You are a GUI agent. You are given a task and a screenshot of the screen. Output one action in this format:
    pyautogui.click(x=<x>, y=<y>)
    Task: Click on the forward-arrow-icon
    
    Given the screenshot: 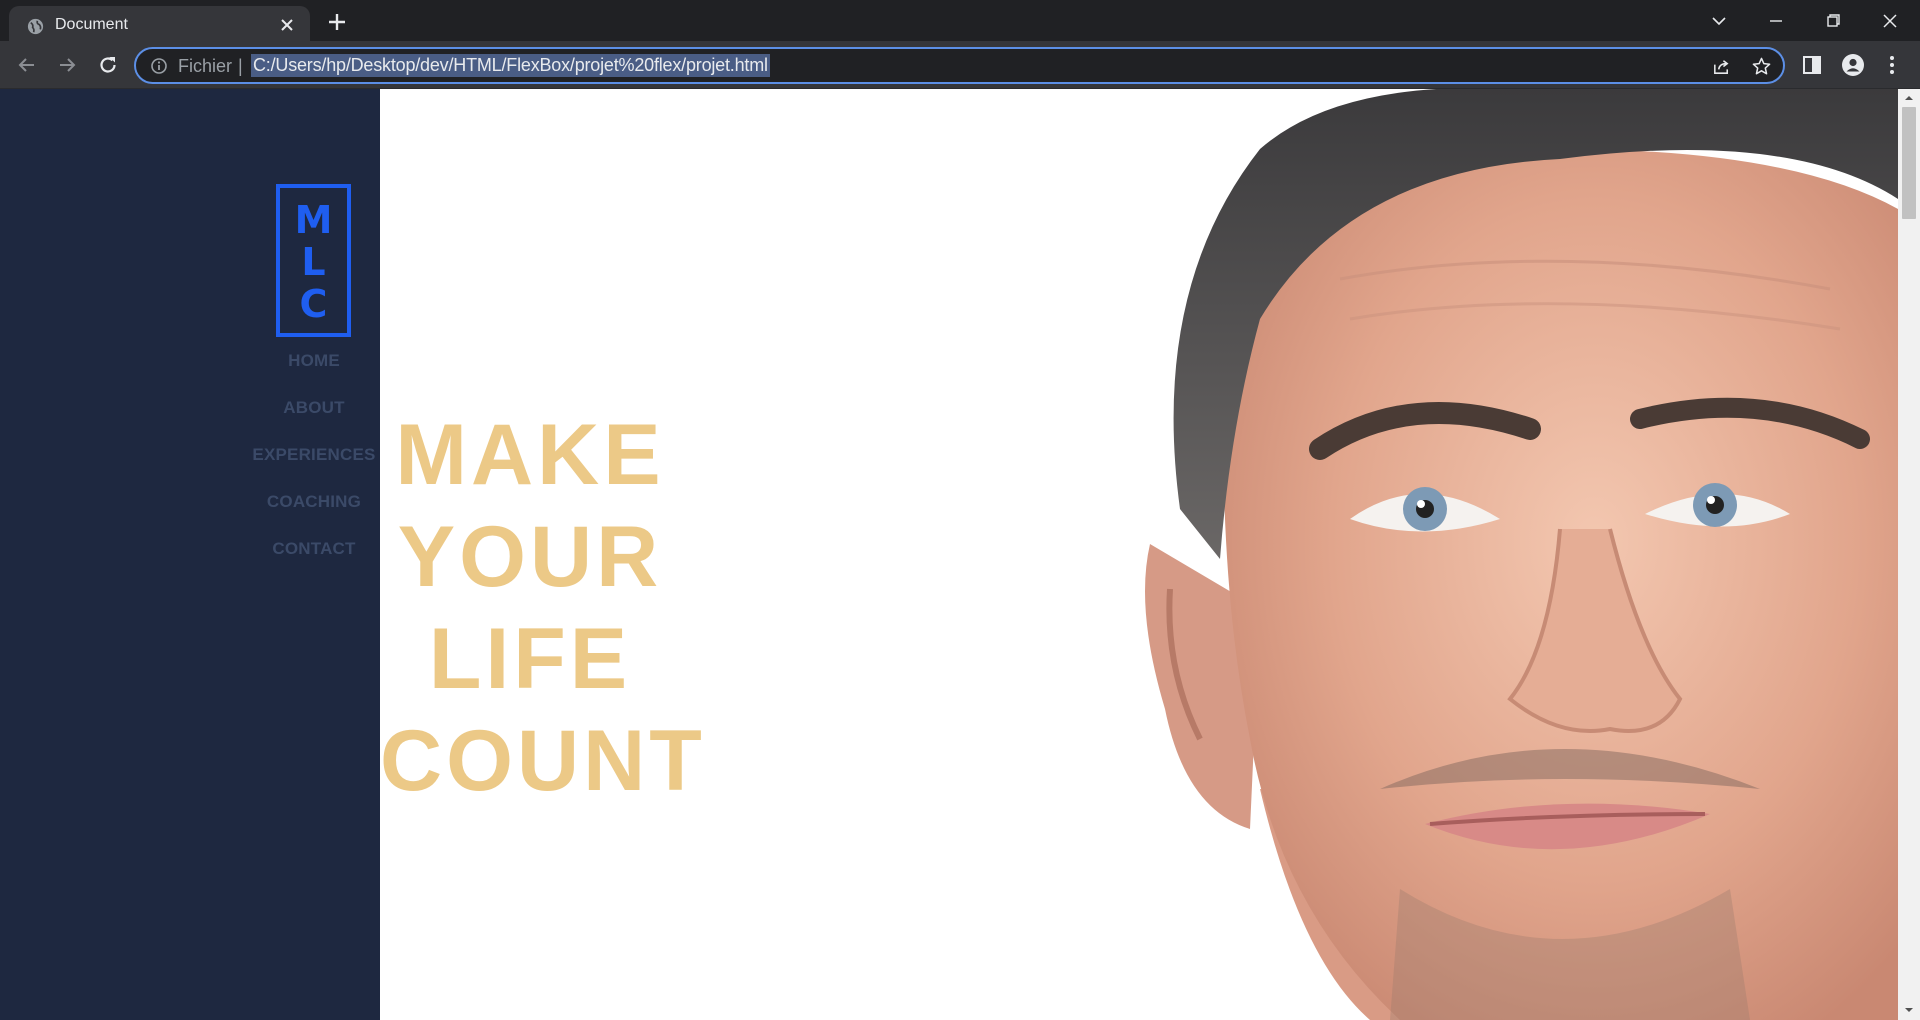 What is the action you would take?
    pyautogui.click(x=67, y=65)
    